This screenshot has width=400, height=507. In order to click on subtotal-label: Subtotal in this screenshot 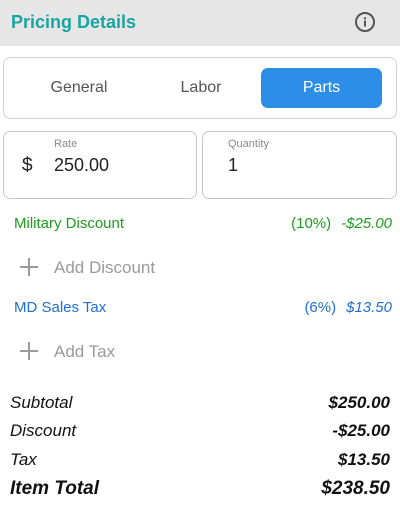, I will do `click(41, 402)`.